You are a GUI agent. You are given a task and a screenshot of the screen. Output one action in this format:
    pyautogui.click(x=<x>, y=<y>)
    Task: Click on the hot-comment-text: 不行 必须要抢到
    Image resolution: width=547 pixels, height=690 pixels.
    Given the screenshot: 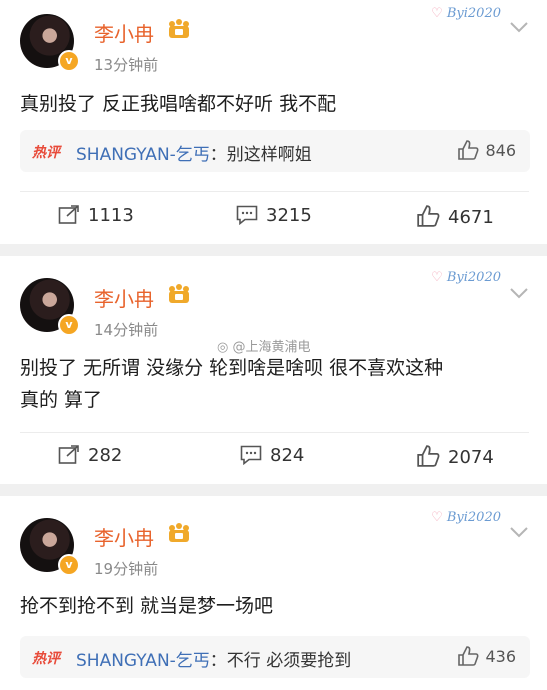 What is the action you would take?
    pyautogui.click(x=289, y=661)
    